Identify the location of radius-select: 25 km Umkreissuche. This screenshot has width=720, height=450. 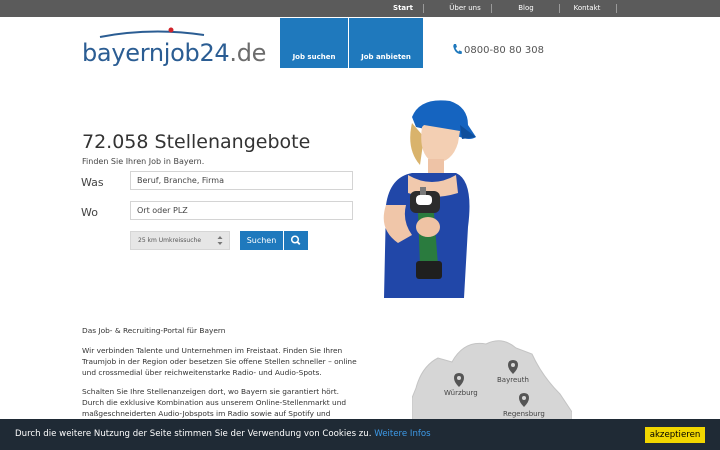
(180, 240).